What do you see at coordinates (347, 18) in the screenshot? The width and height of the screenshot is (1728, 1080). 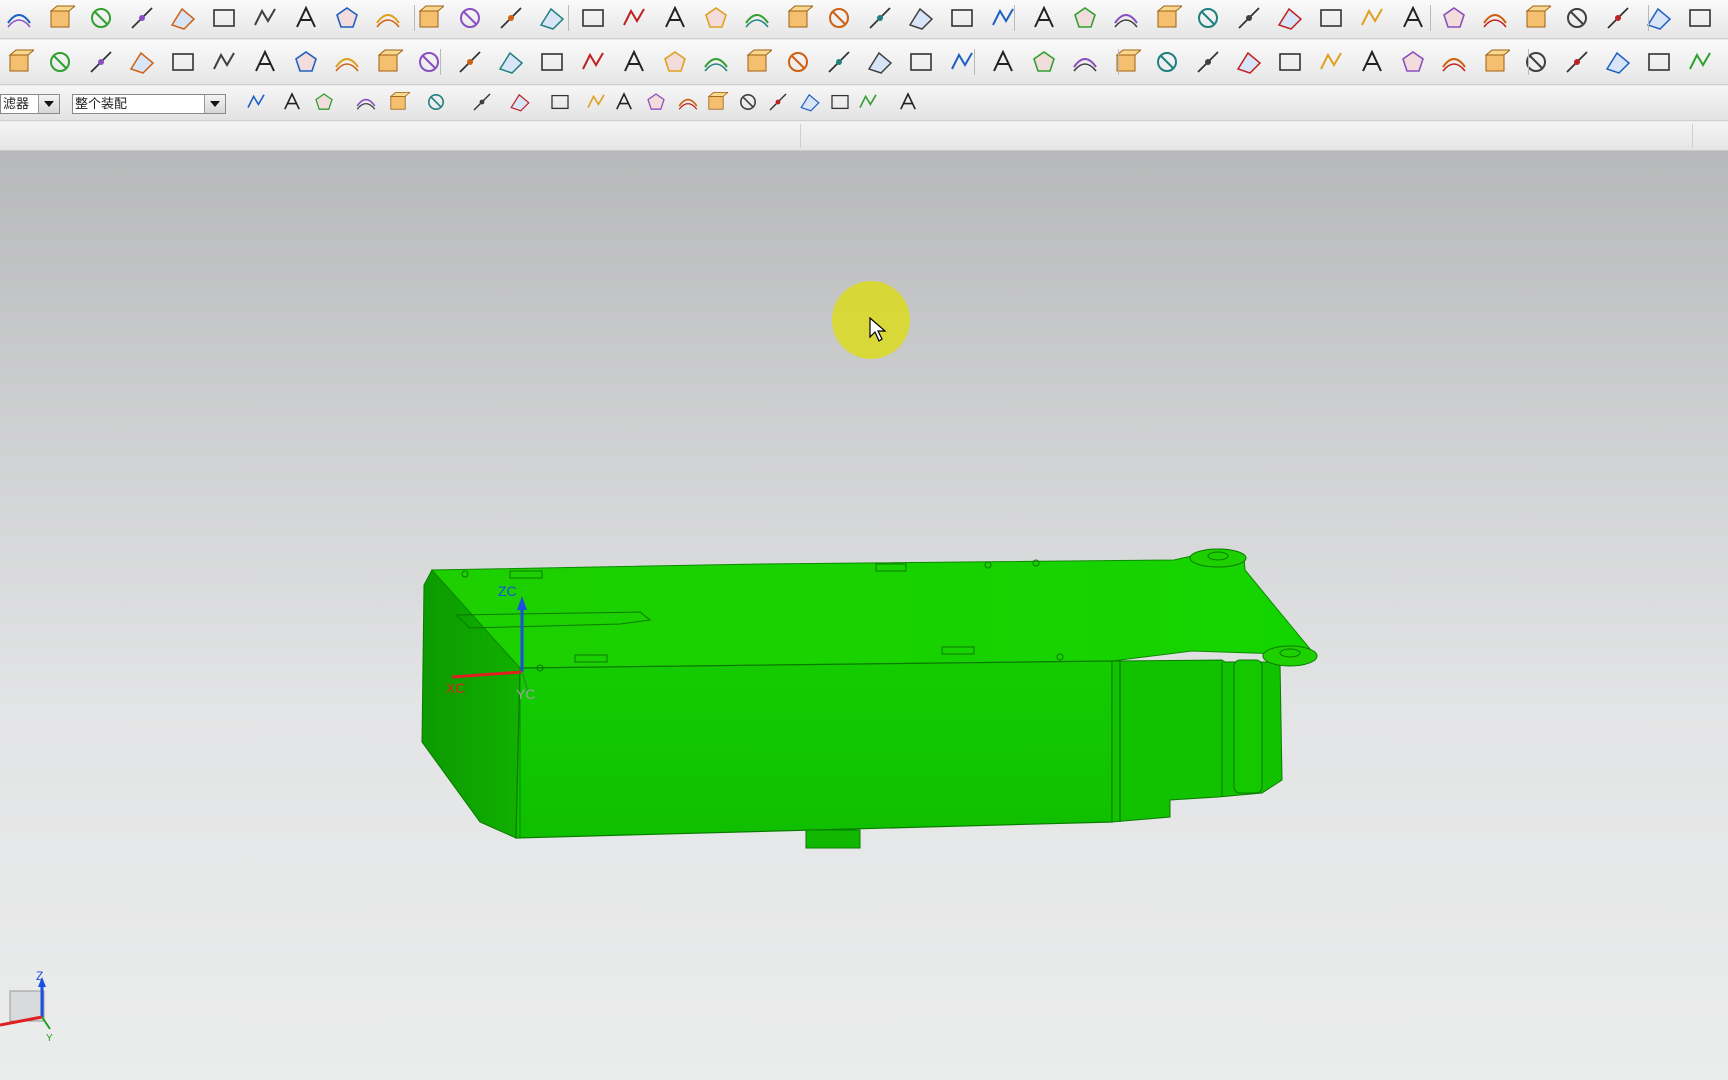 I see `color-sphere-icon` at bounding box center [347, 18].